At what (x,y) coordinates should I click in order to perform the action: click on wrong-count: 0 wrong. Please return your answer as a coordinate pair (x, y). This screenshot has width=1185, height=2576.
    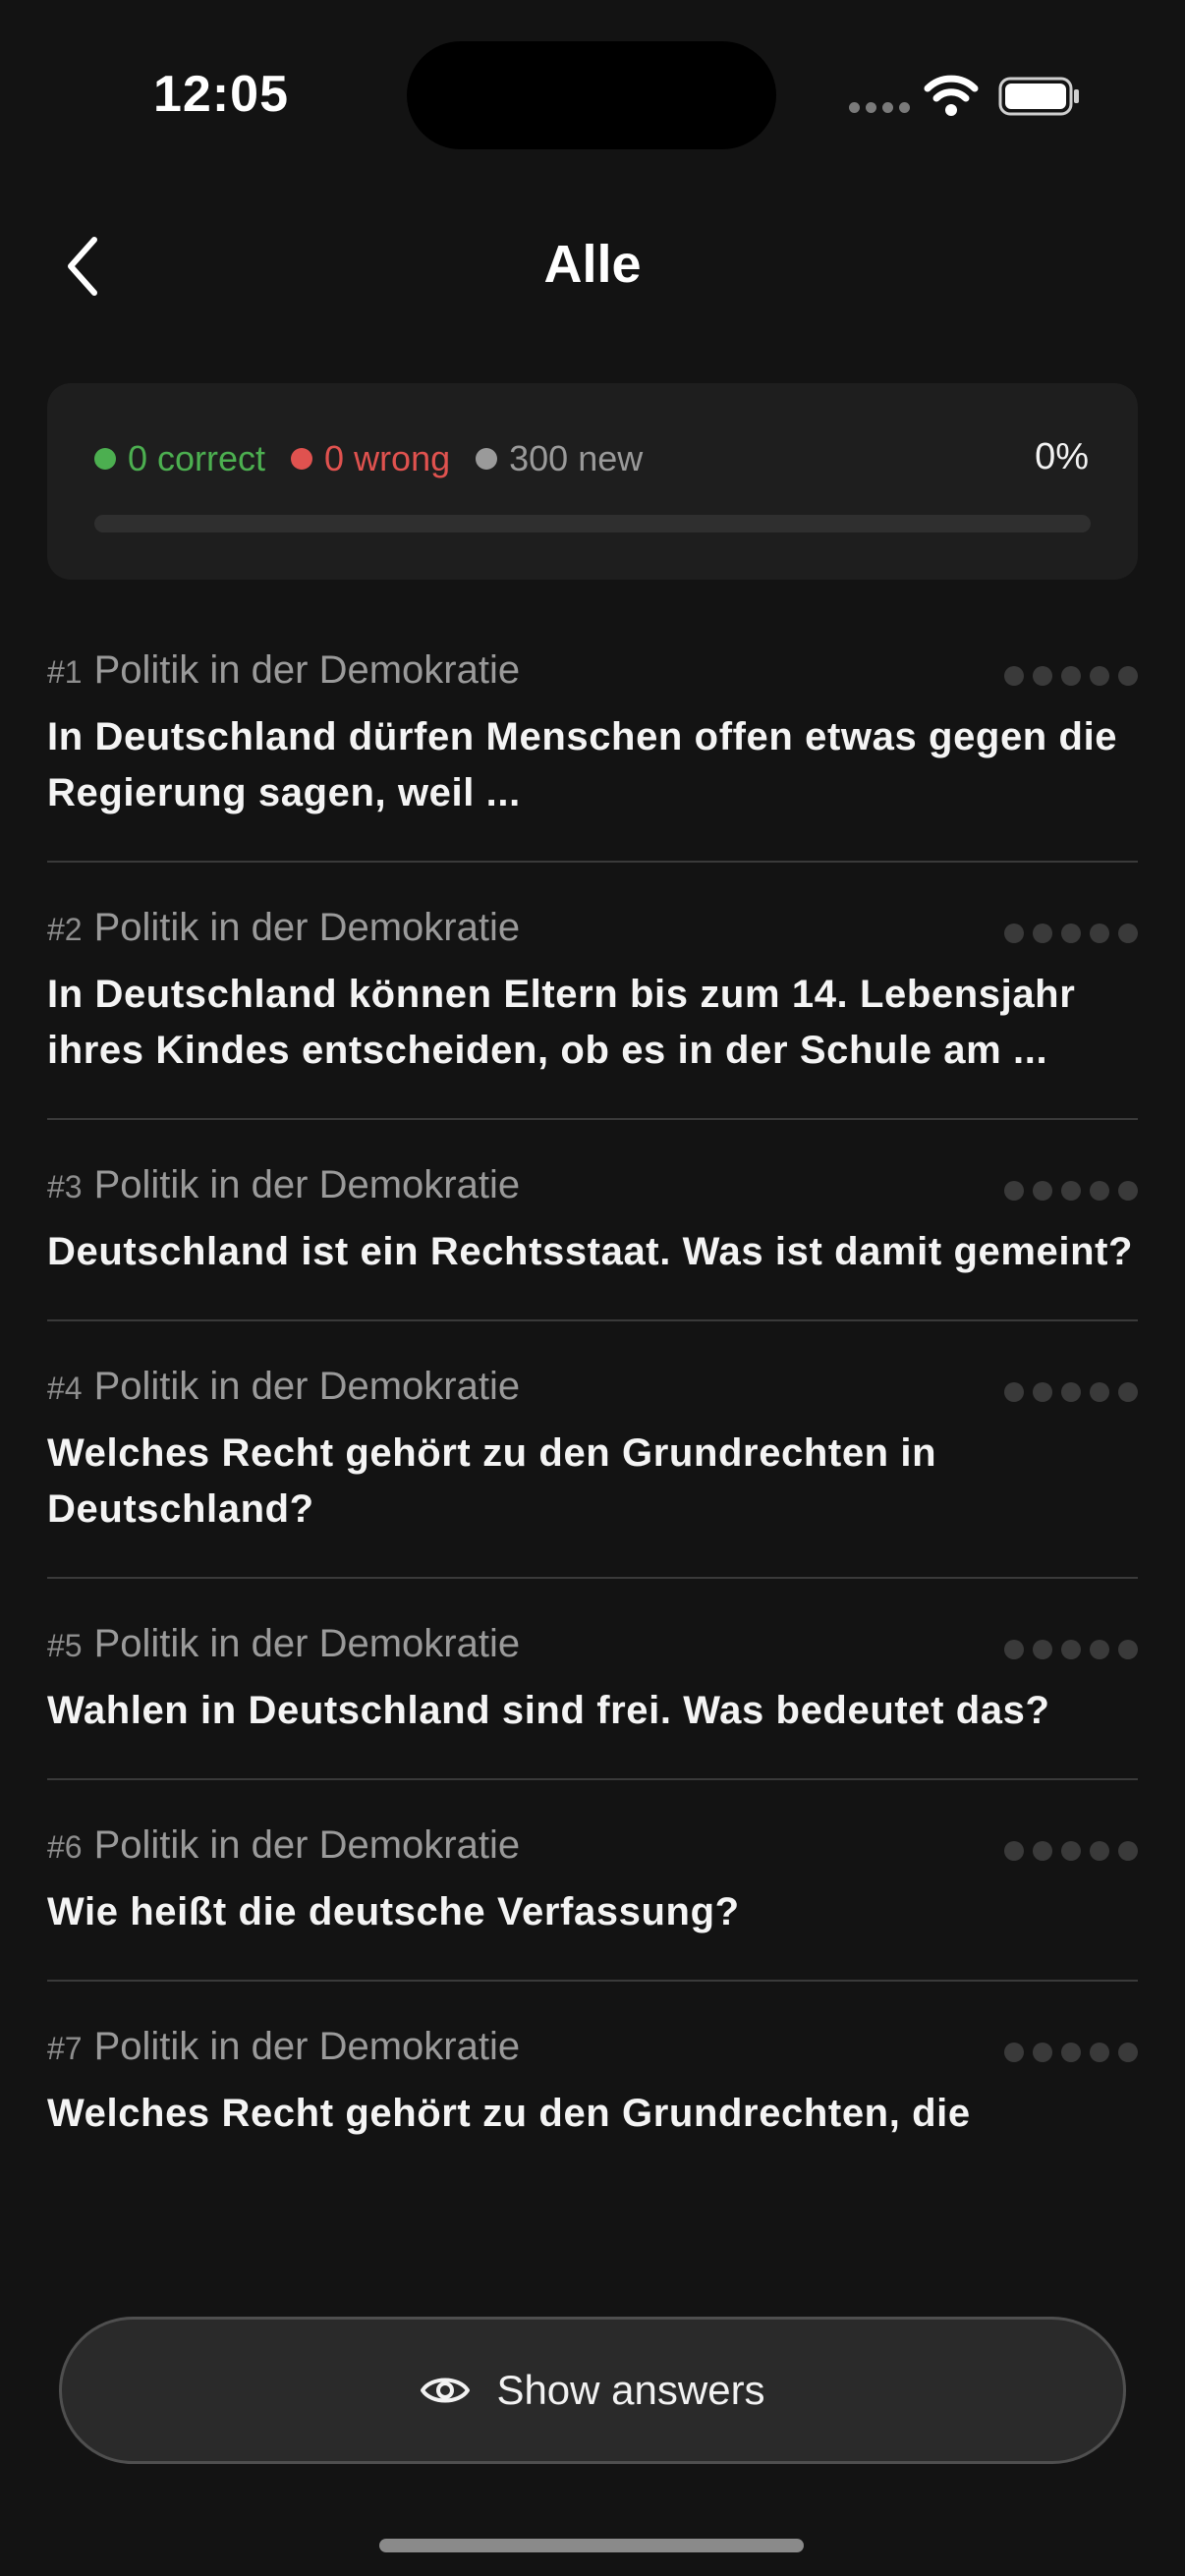
    Looking at the image, I should click on (387, 458).